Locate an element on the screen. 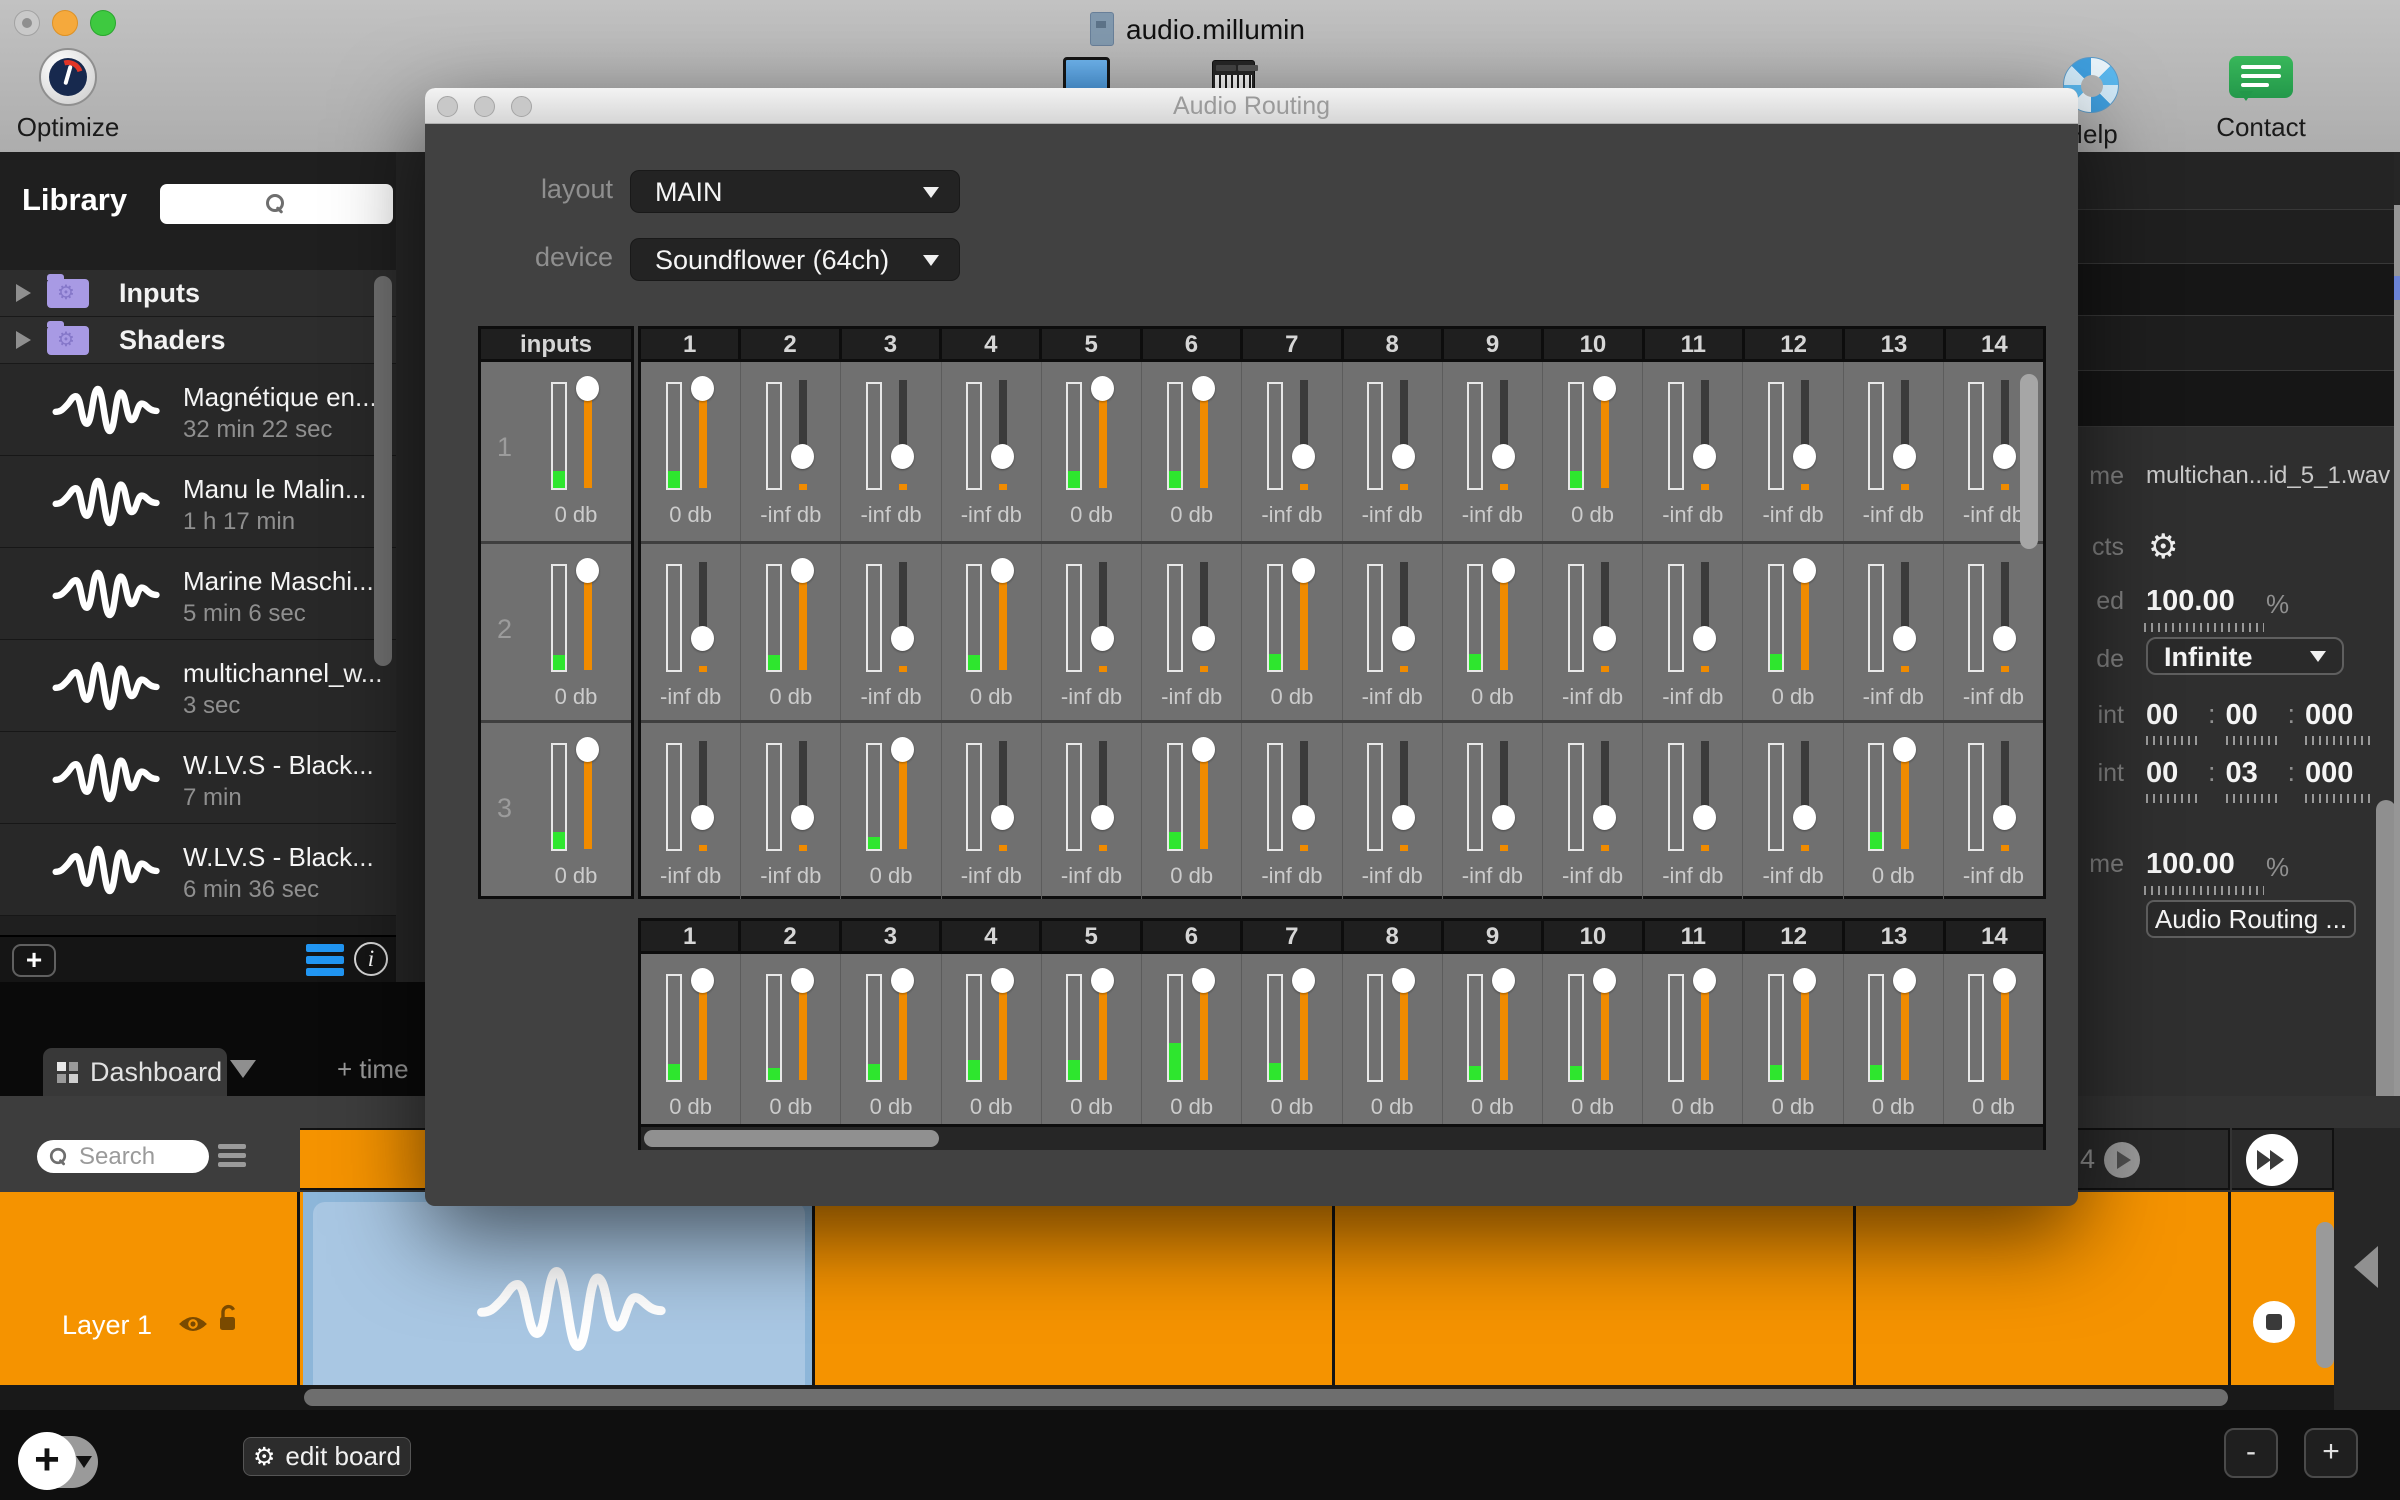  device-dropdown: Soundflower (64ch) is located at coordinates (795, 259).